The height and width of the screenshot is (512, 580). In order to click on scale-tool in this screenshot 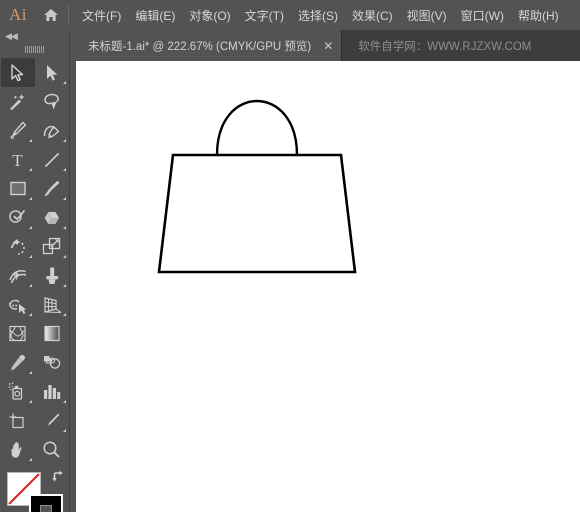, I will do `click(52, 246)`.